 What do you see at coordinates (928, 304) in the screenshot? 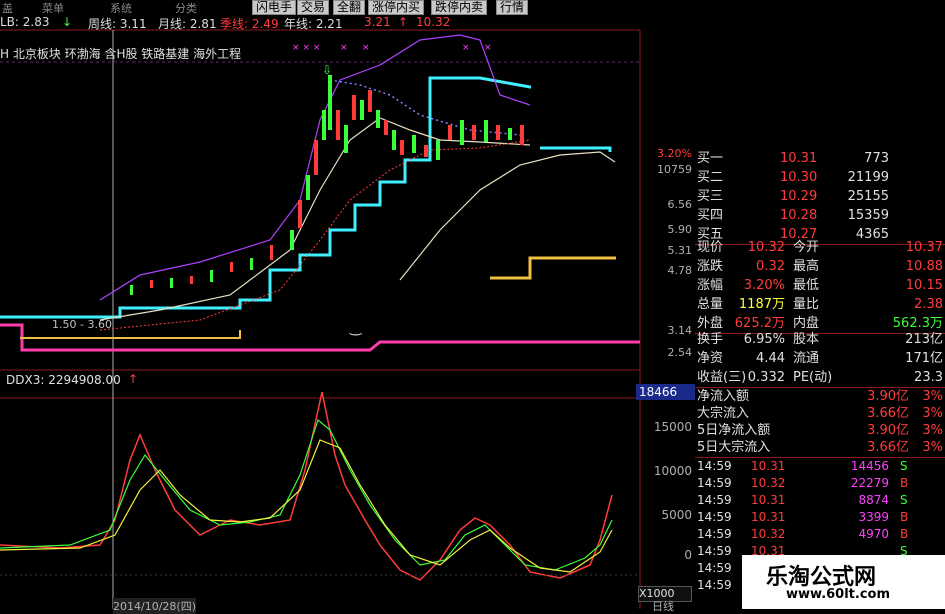
I see `quote-value: 2.38` at bounding box center [928, 304].